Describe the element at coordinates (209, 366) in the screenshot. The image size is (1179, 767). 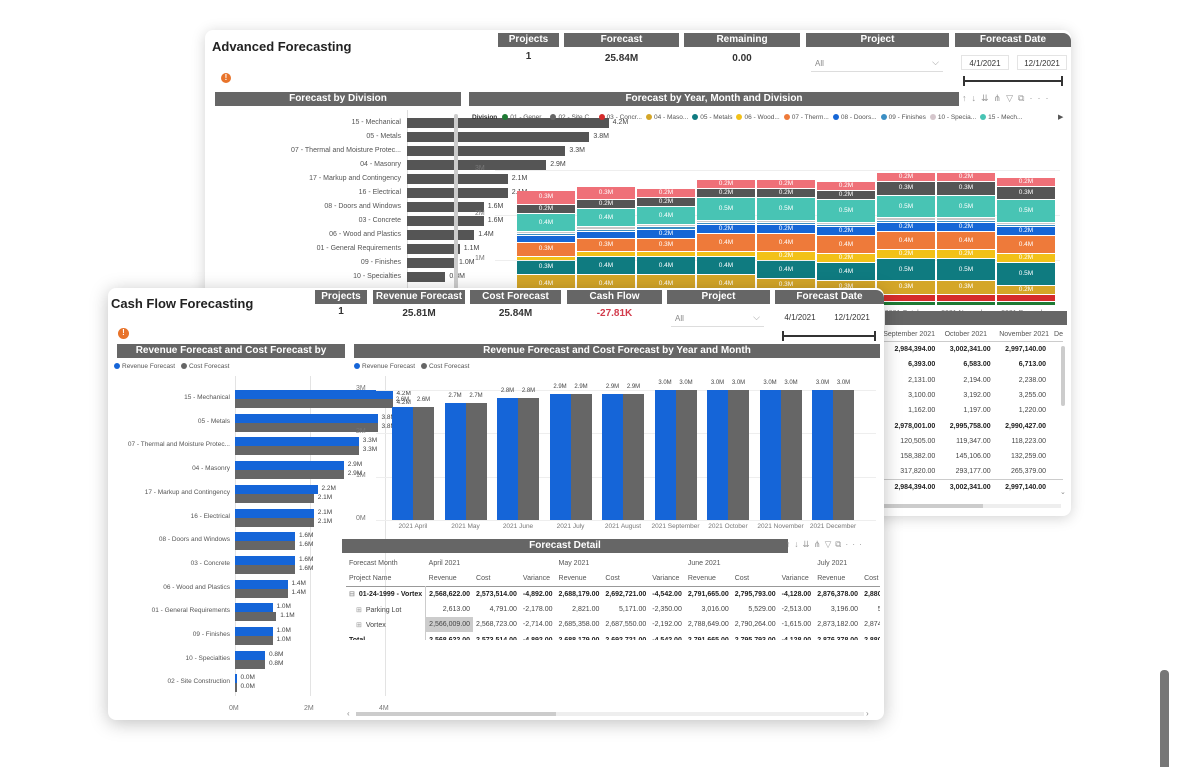
I see `legend-cost: Cost Forecast` at that location.